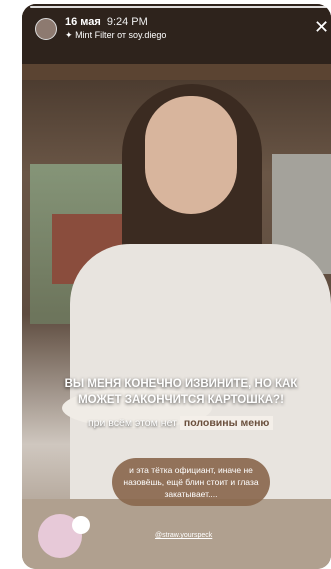  I want to click on time-text: 9:24 PM, so click(127, 22).